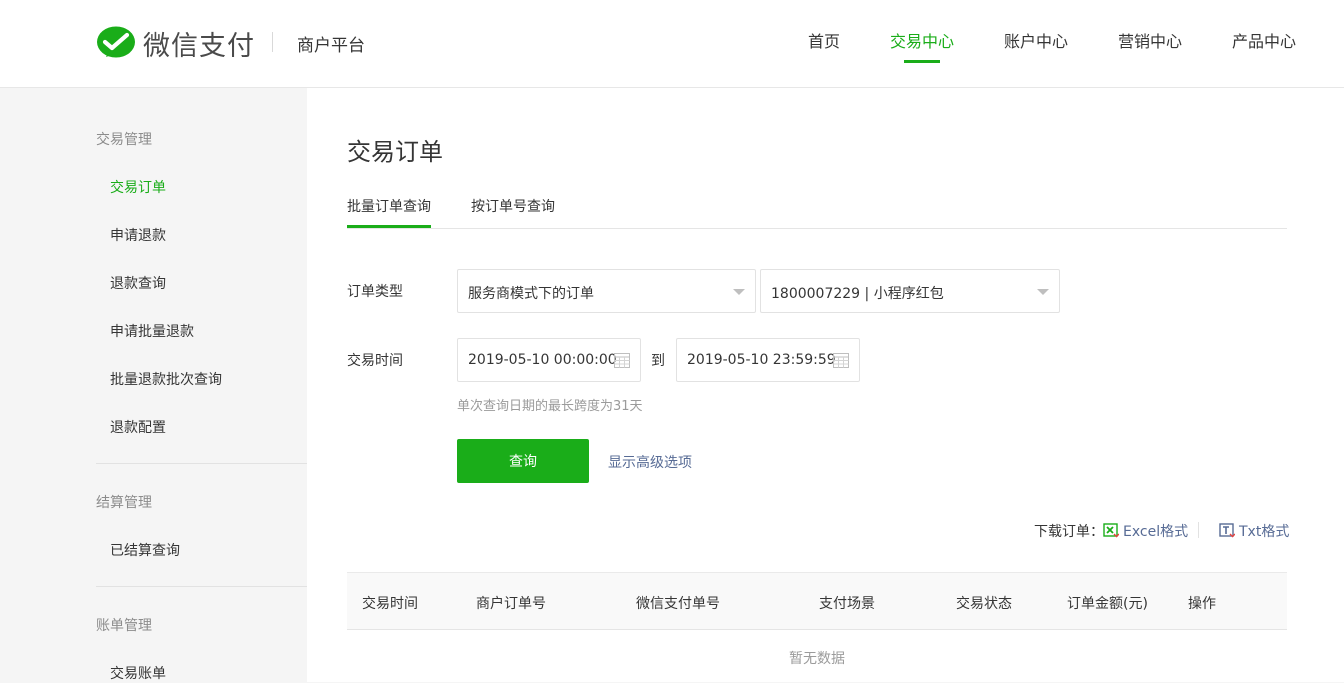 The width and height of the screenshot is (1344, 683). I want to click on sidebar-item-batch-refund-query: 批量退款批次查询, so click(166, 379).